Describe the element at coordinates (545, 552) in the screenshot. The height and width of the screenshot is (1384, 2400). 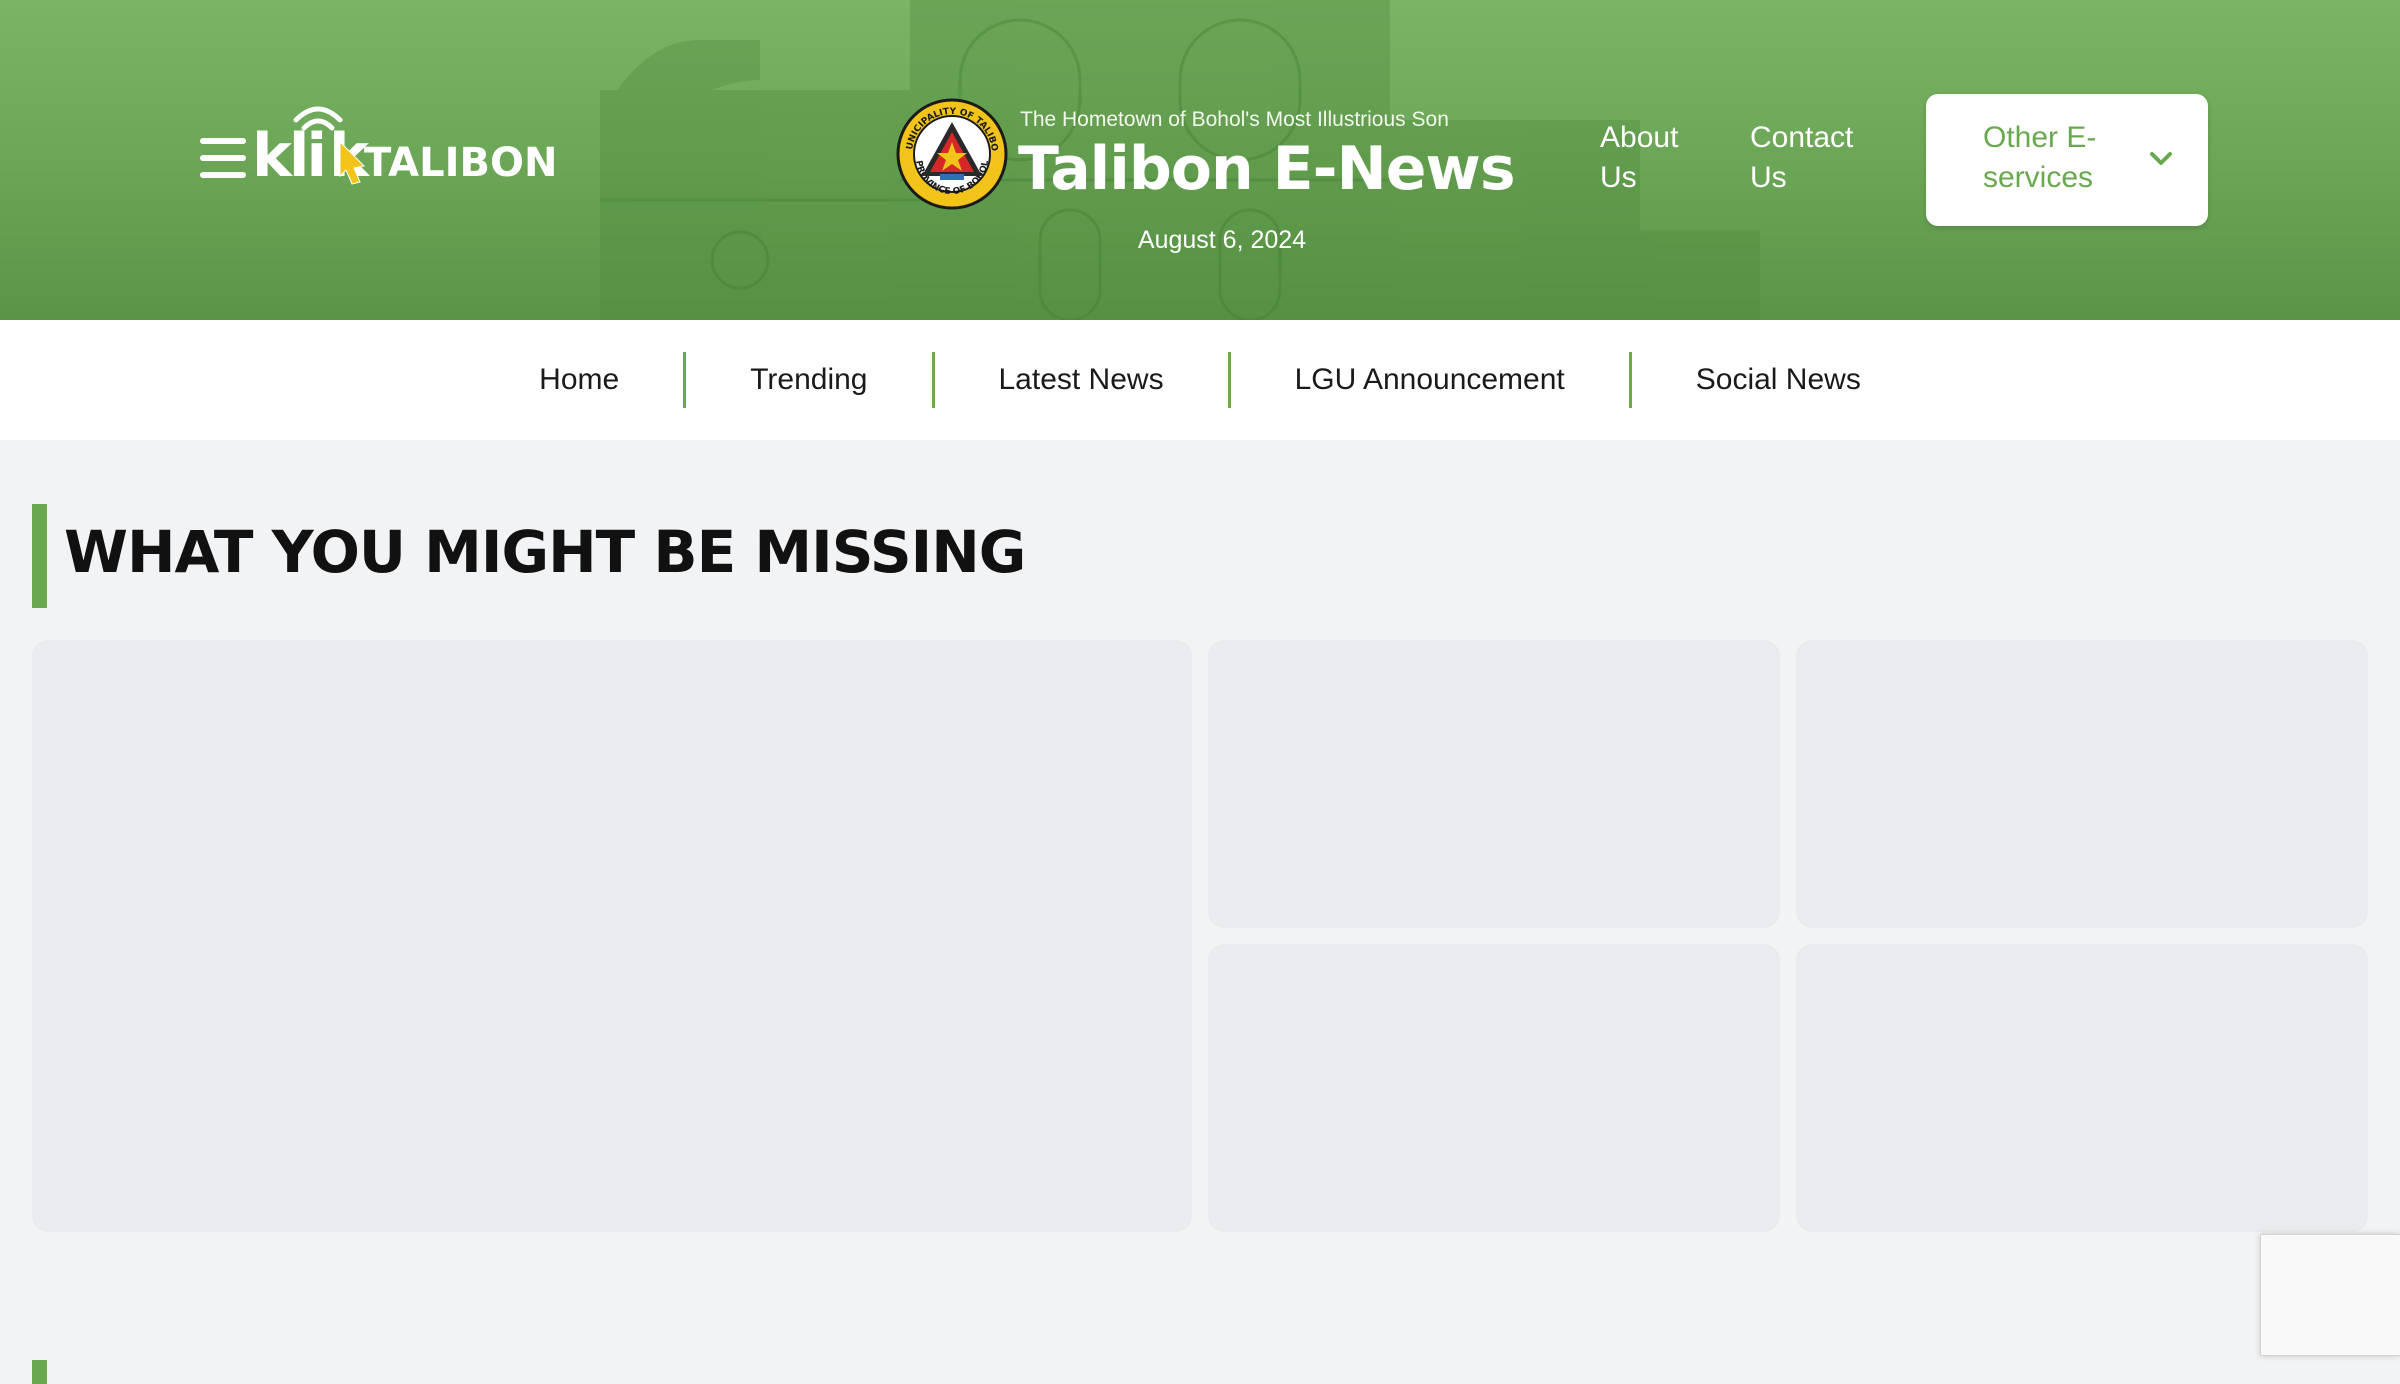
I see `section-title: WHAT YOU MIGHT BE MISSING` at that location.